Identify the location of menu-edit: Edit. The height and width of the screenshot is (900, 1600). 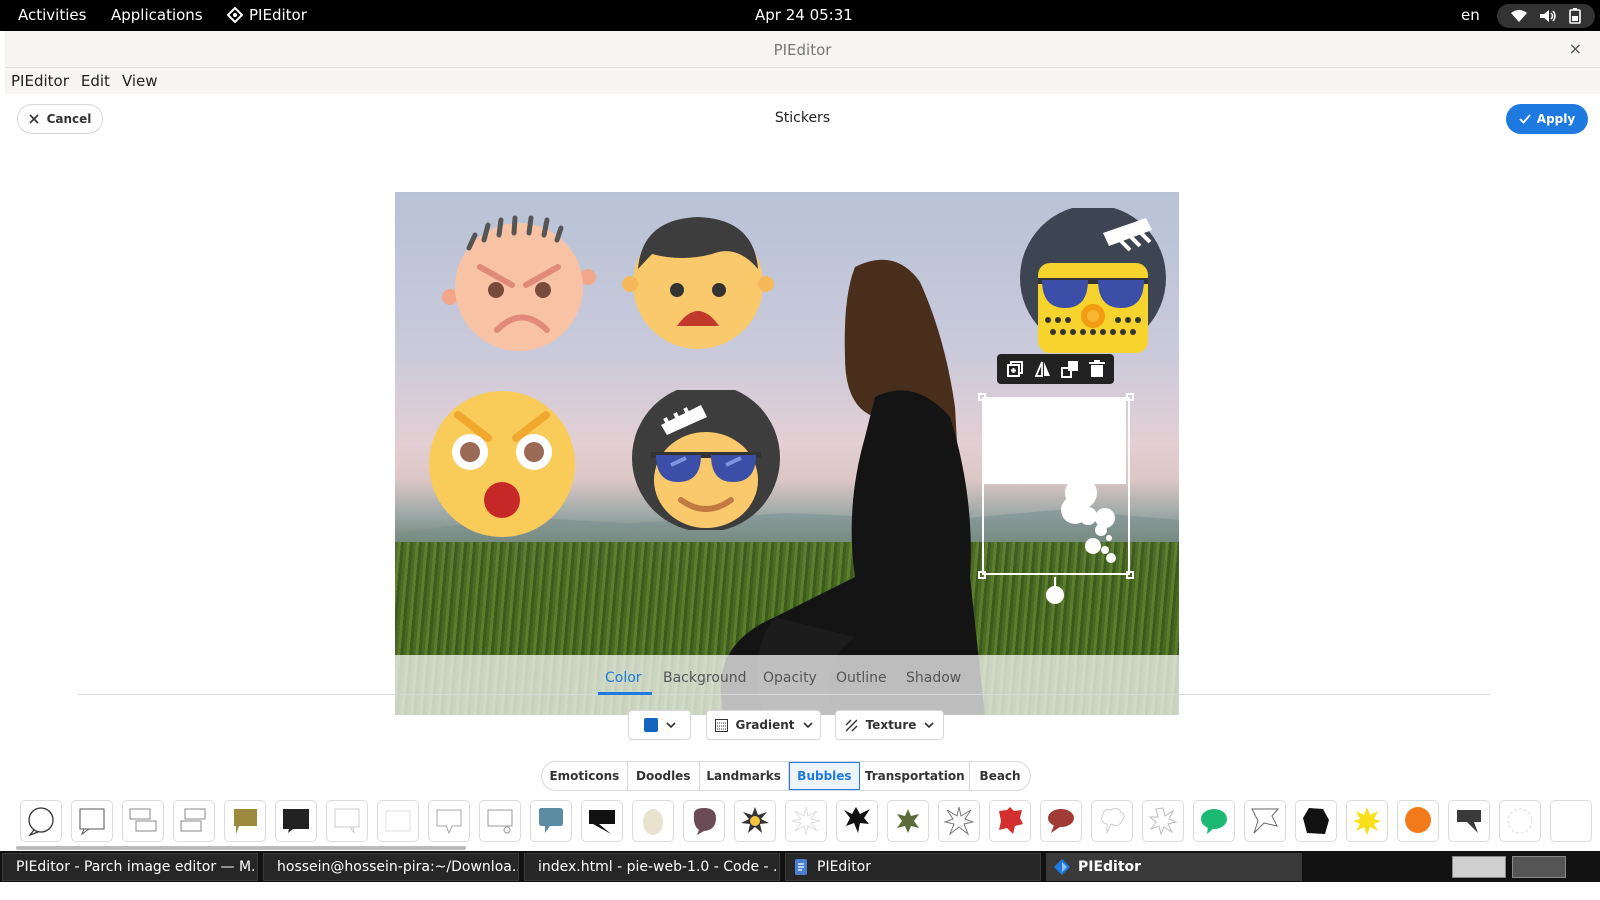
(95, 81).